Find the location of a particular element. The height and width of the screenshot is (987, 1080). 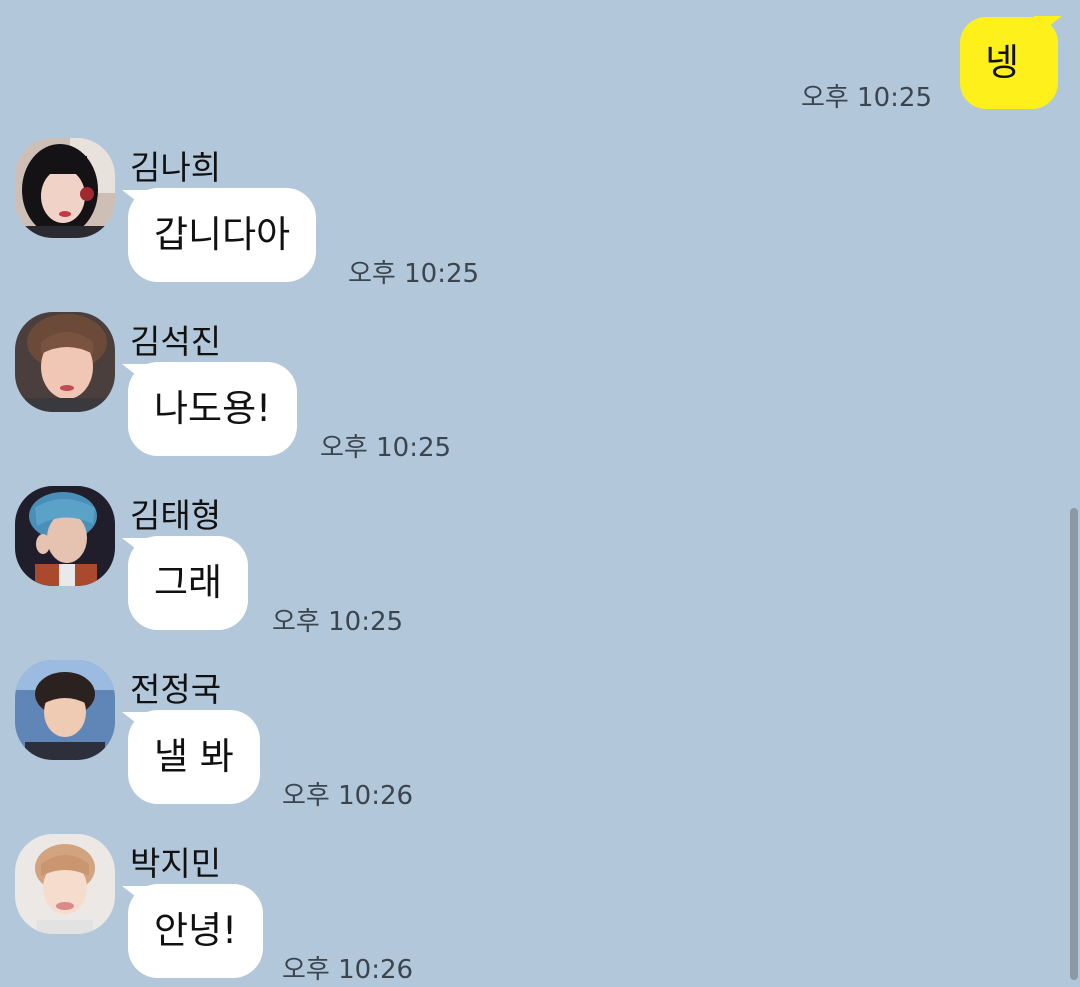

avatar-kim-taehyung is located at coordinates (65, 536).